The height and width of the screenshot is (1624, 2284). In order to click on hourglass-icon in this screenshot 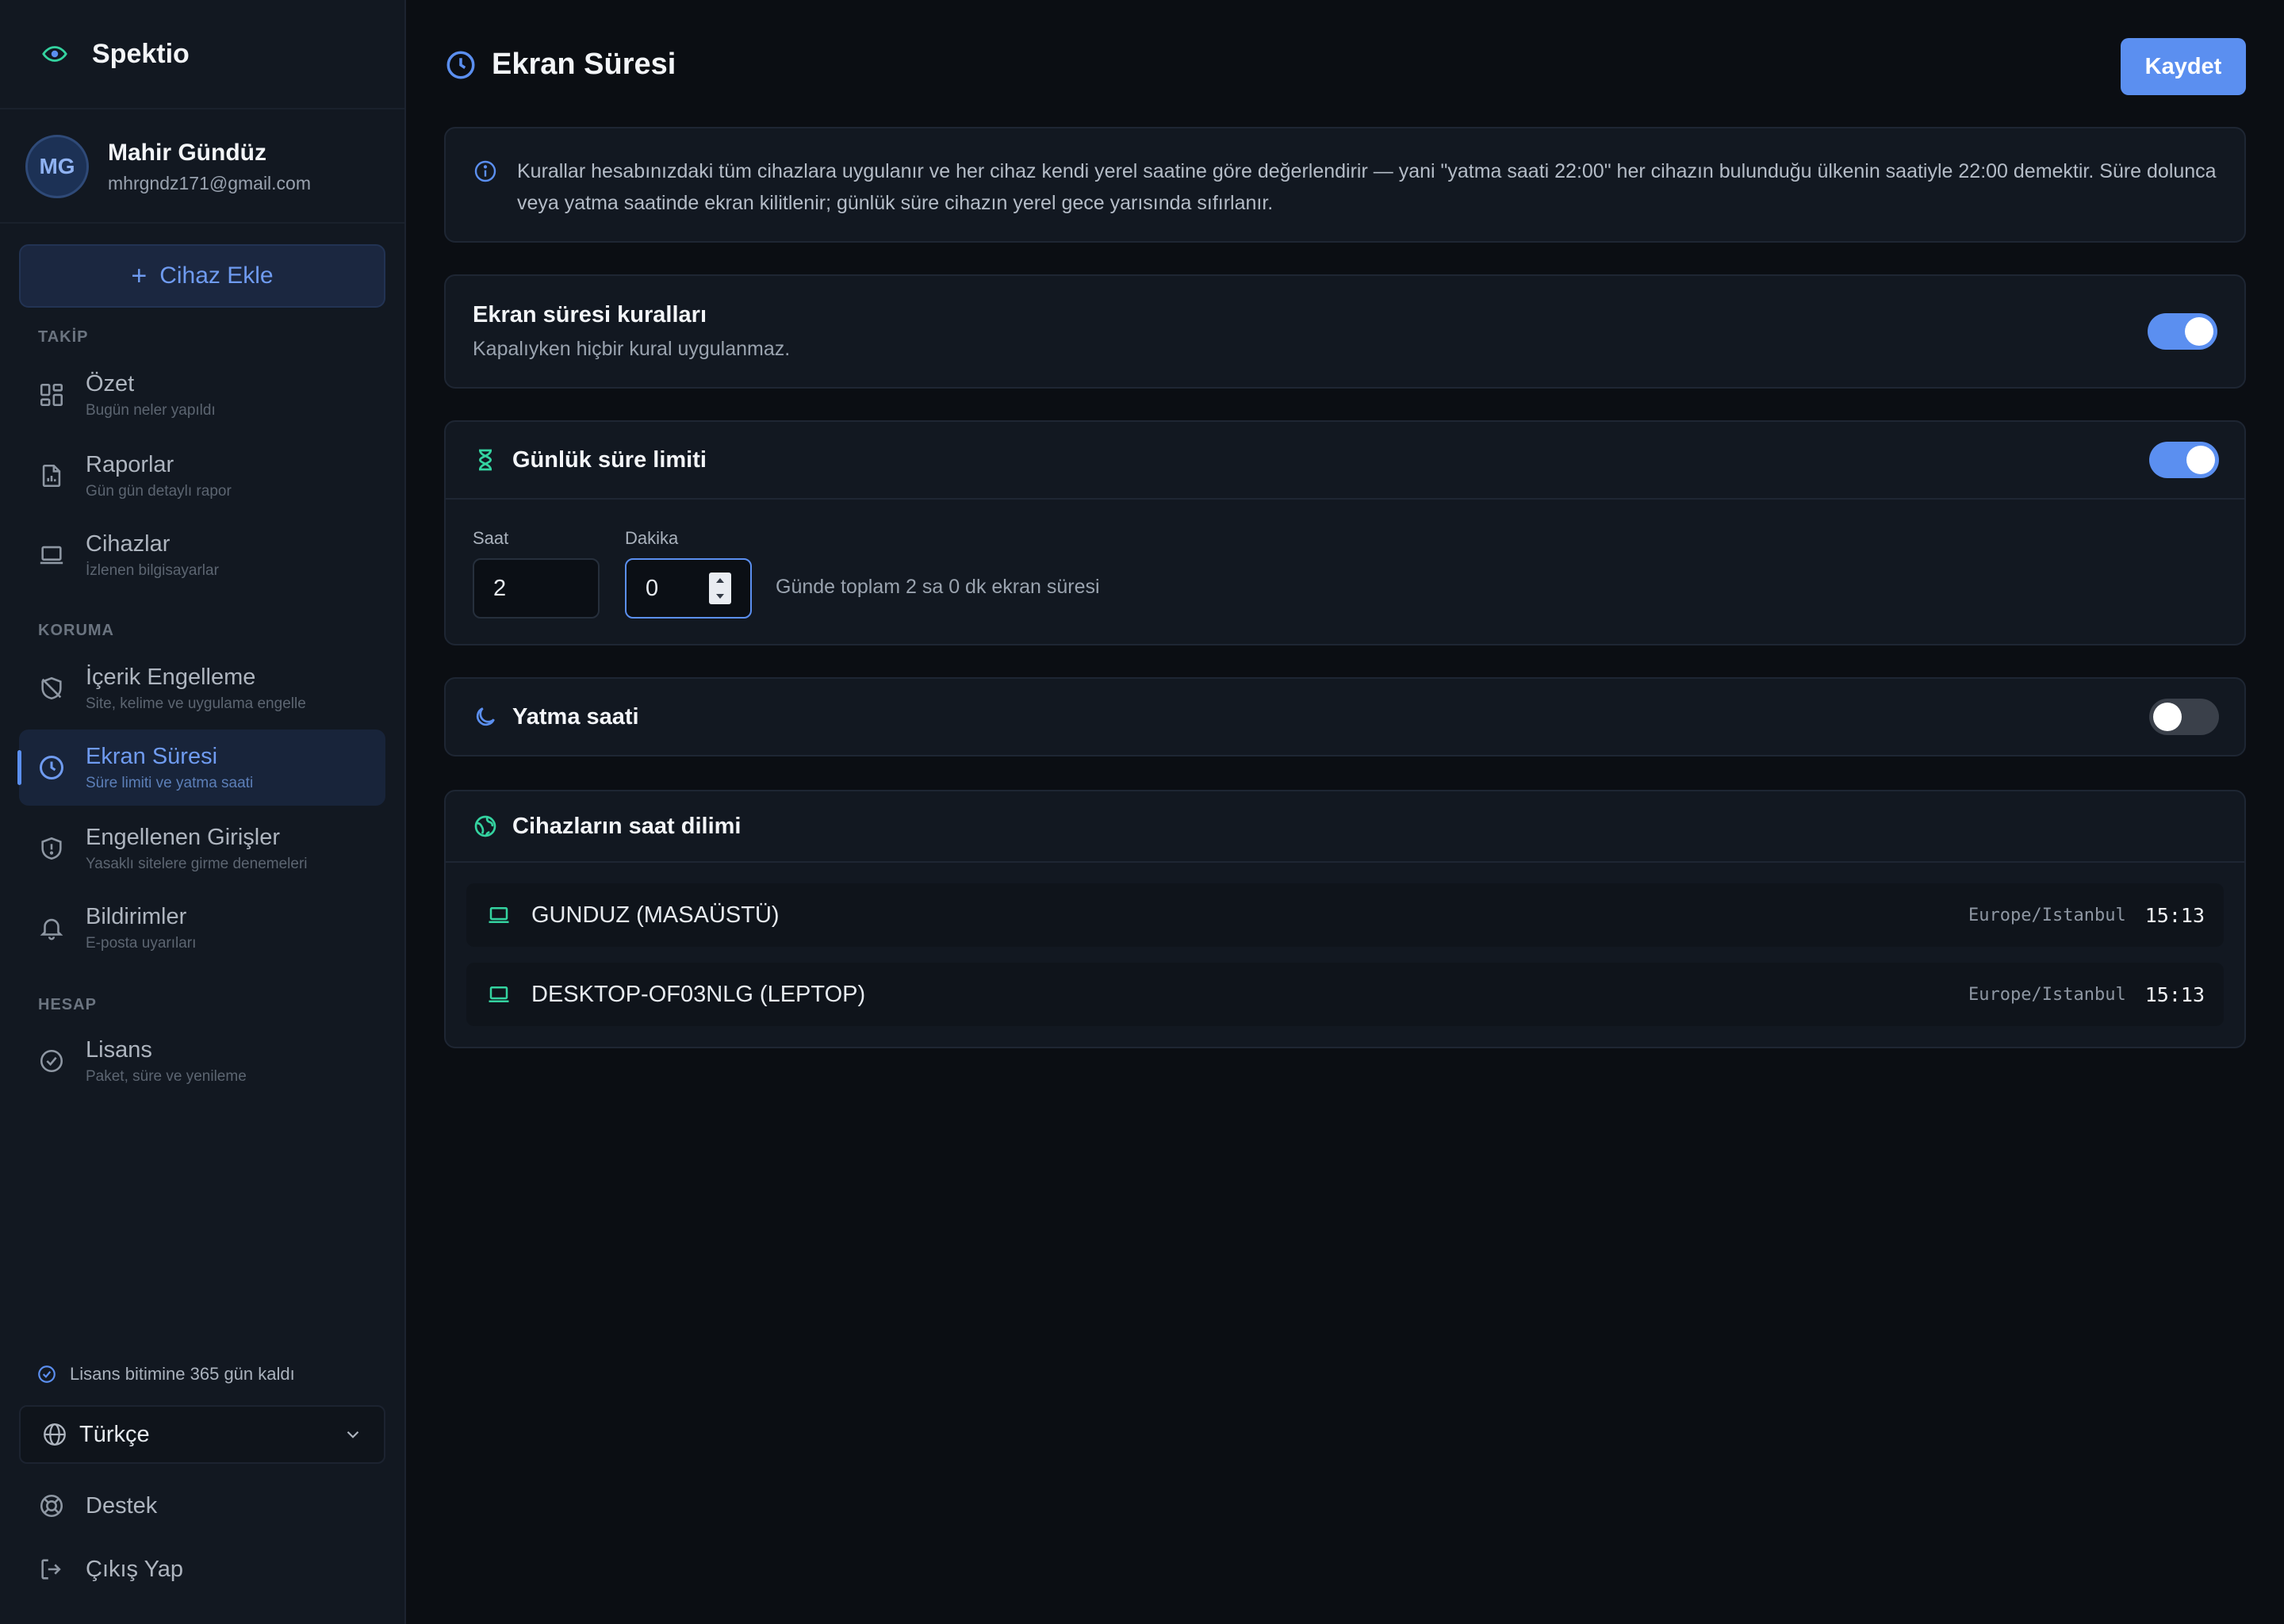, I will do `click(485, 460)`.